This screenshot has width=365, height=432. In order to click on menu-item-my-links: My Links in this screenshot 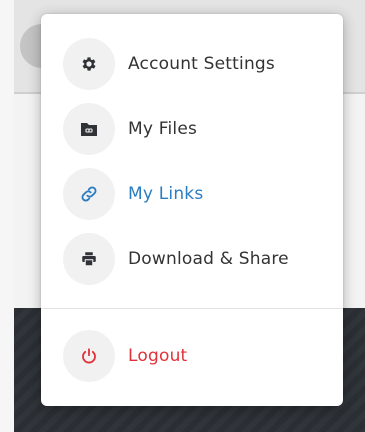, I will do `click(192, 194)`.